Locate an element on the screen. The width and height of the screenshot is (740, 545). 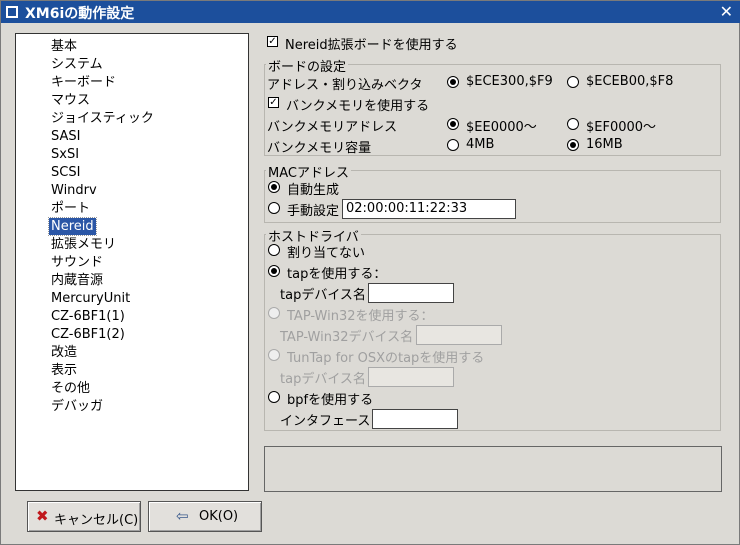
ok-button-label: OK(O) is located at coordinates (219, 516).